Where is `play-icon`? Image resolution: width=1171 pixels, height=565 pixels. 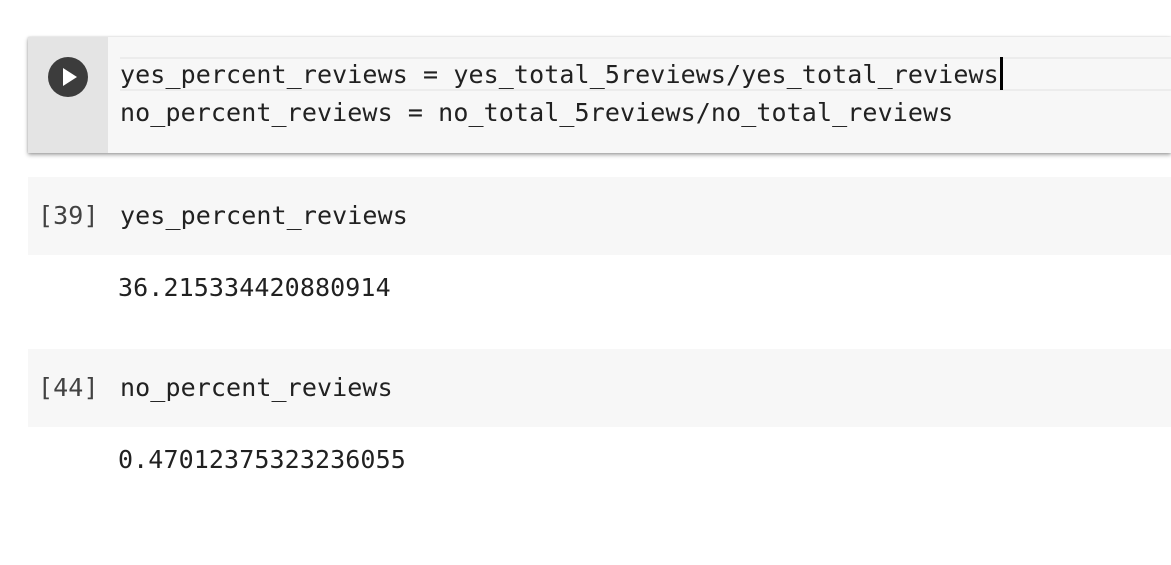
play-icon is located at coordinates (70, 77).